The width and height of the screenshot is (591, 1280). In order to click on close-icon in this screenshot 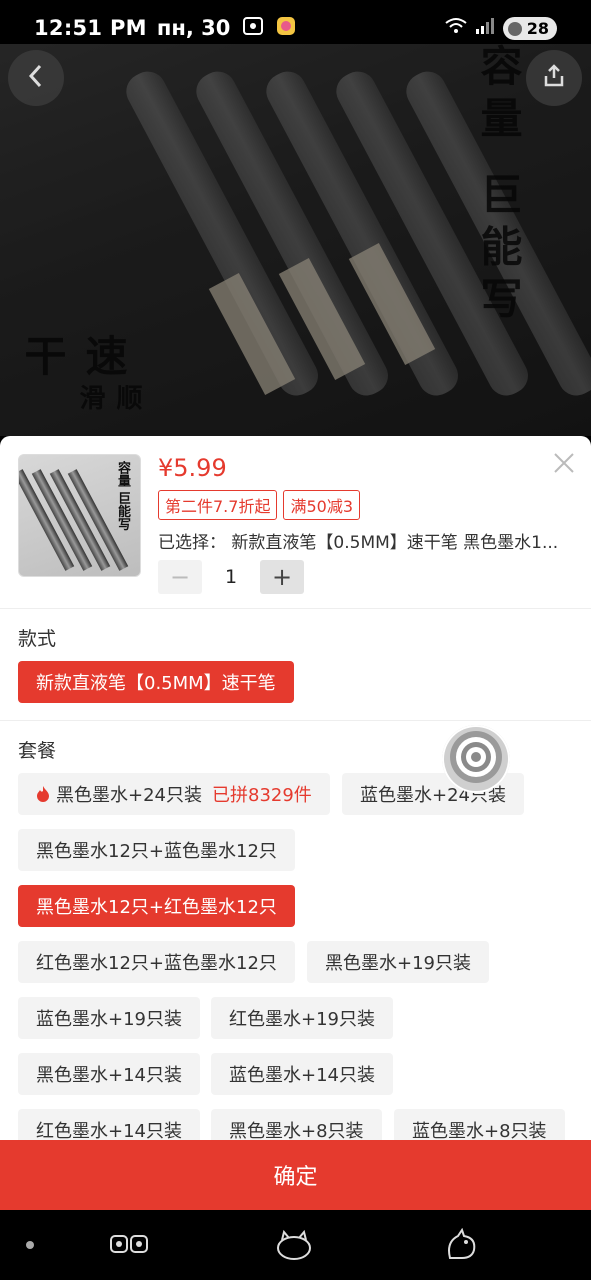, I will do `click(564, 466)`.